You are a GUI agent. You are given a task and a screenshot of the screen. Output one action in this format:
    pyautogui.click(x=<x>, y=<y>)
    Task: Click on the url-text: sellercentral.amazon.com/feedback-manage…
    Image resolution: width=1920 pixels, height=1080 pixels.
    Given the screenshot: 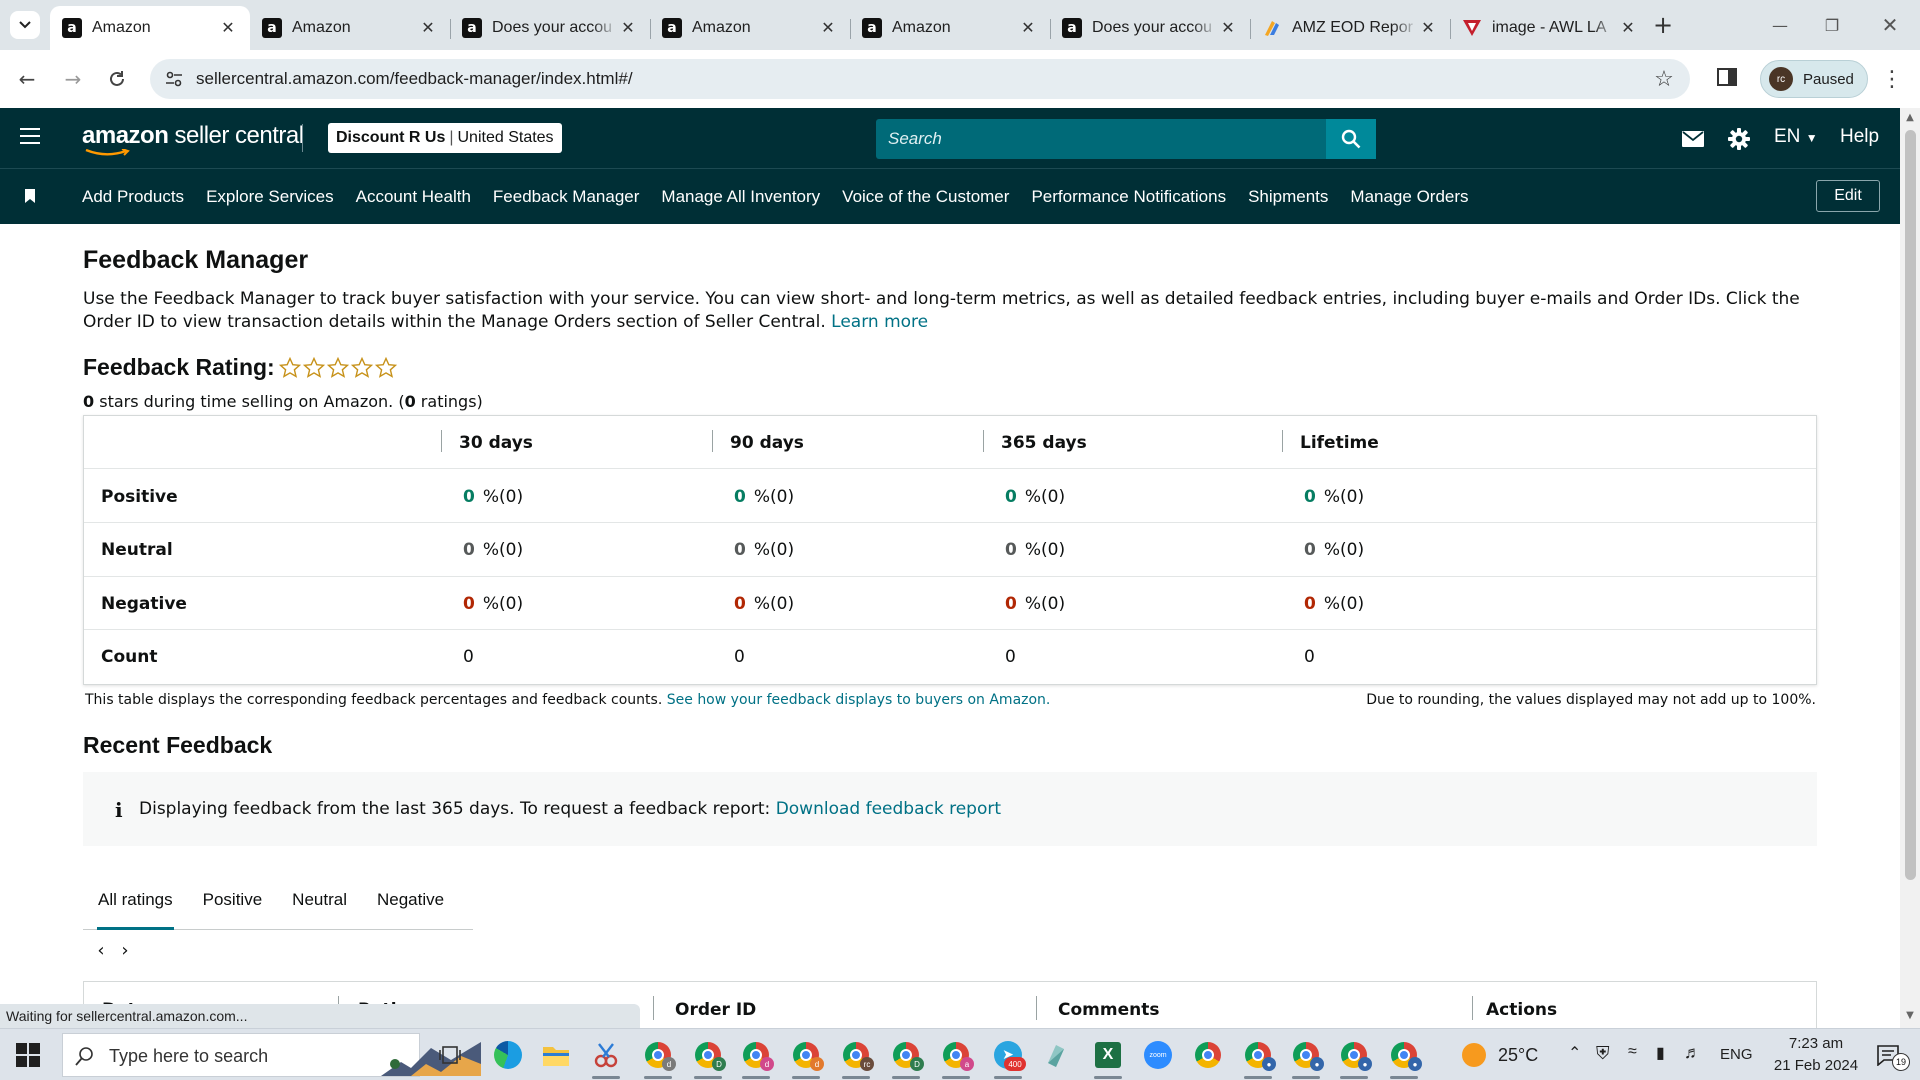 What is the action you would take?
    pyautogui.click(x=414, y=79)
    